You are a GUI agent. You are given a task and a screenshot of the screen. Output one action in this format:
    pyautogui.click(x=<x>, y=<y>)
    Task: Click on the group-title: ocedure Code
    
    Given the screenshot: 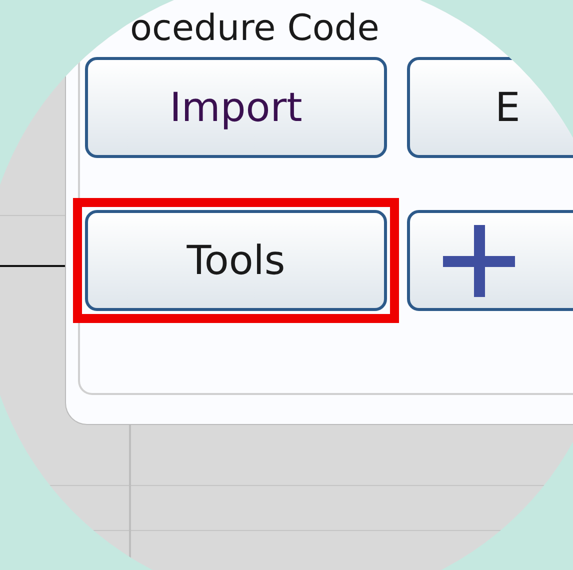 What is the action you would take?
    pyautogui.click(x=255, y=29)
    